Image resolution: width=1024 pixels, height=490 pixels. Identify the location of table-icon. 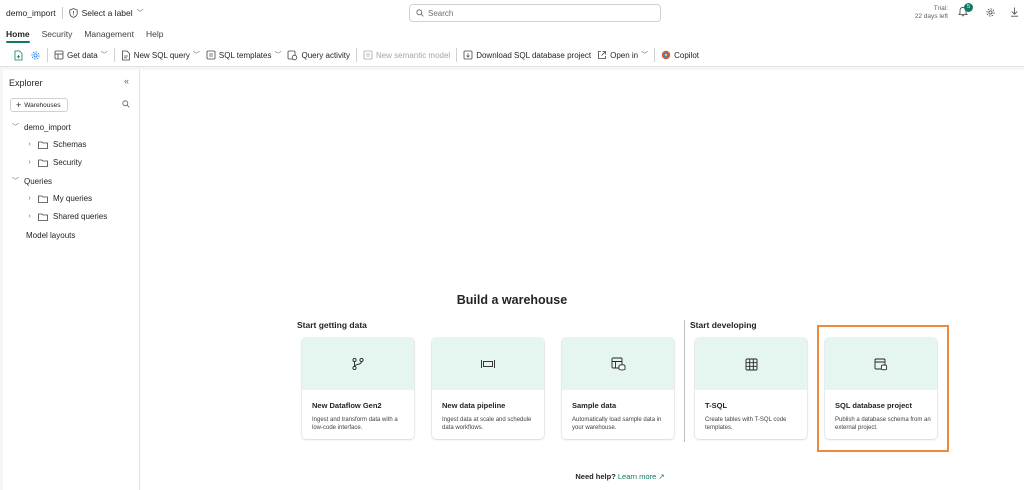
(751, 364).